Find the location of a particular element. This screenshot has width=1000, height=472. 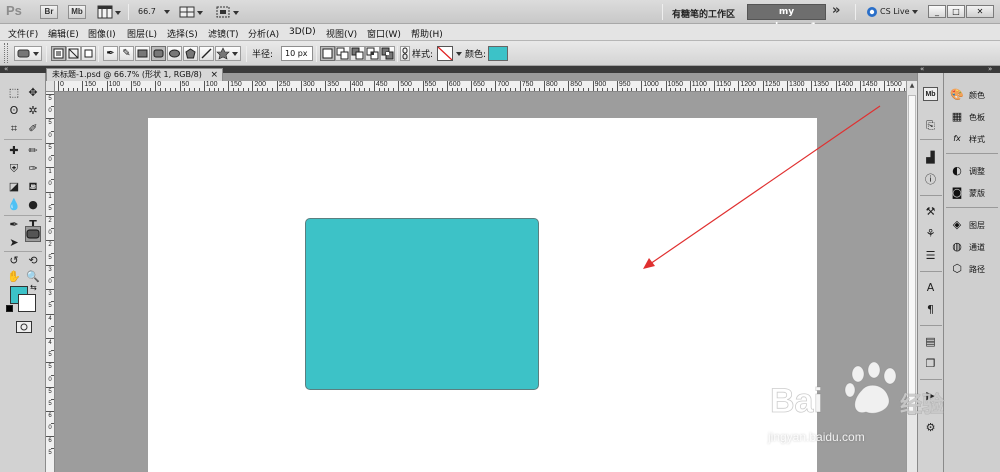

rectangle-tool-option is located at coordinates (142, 53).